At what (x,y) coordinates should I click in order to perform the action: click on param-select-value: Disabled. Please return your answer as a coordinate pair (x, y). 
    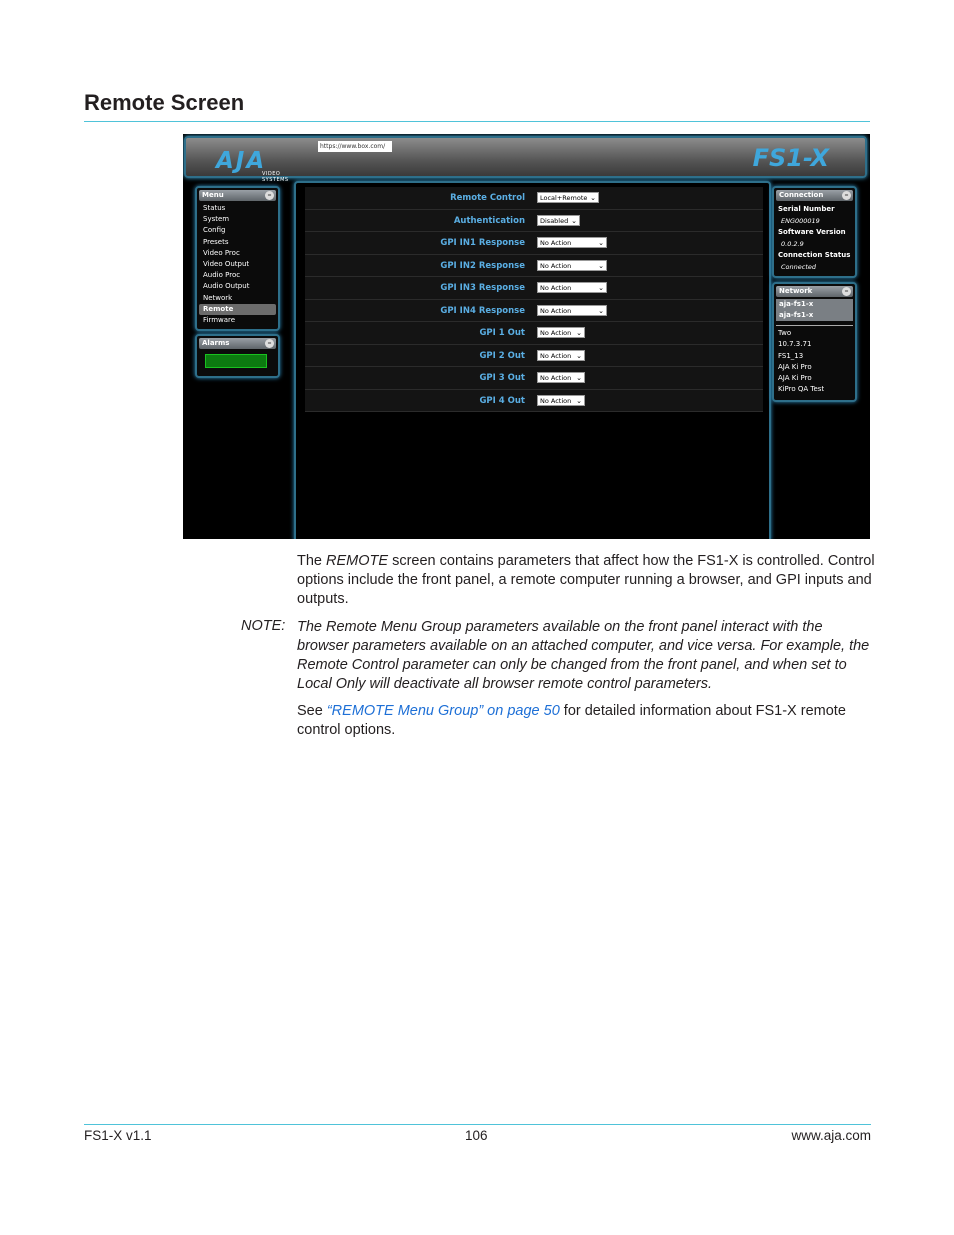
    Looking at the image, I should click on (554, 220).